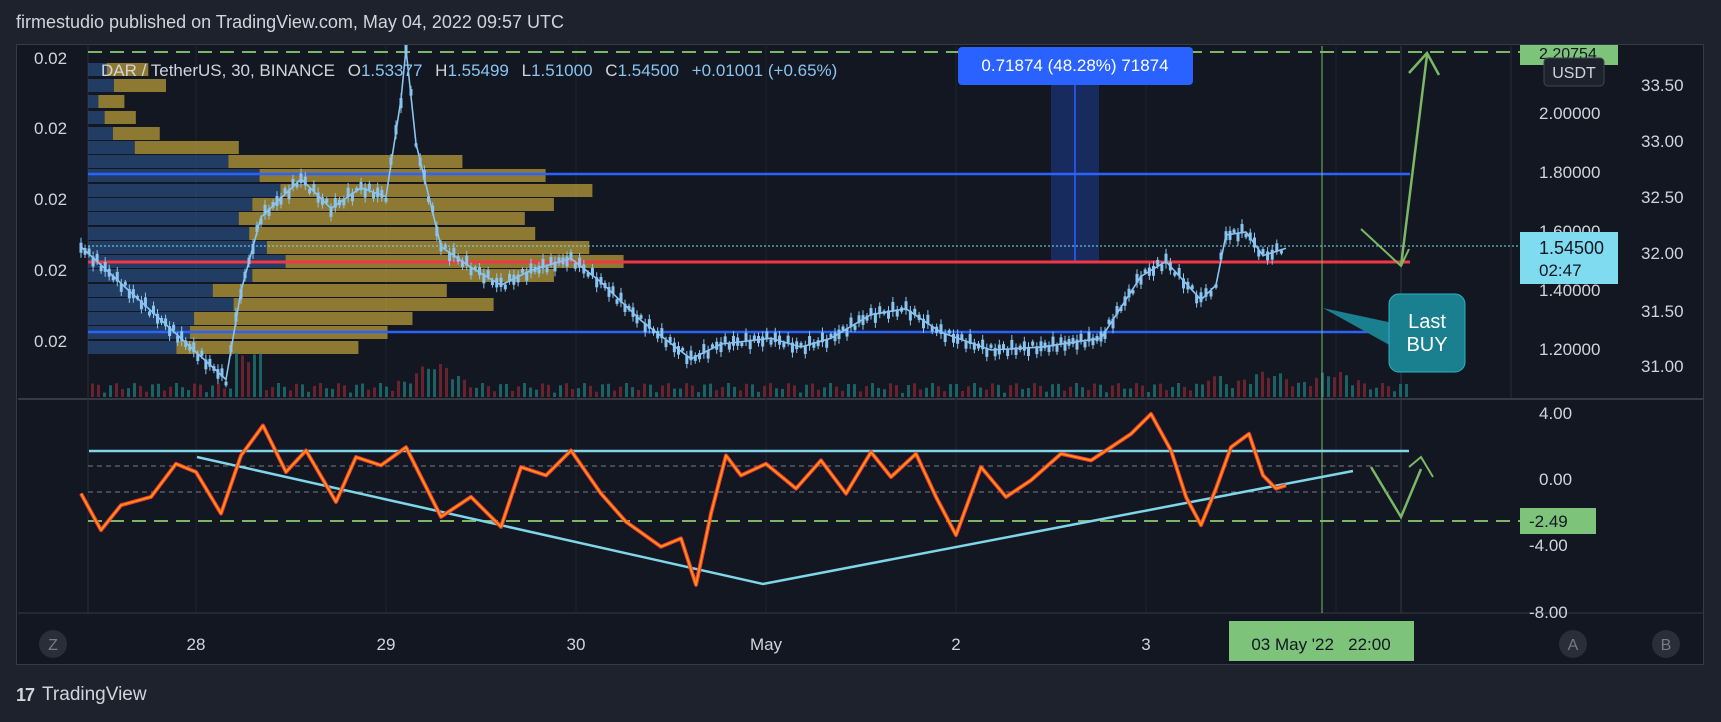 Image resolution: width=1721 pixels, height=722 pixels. Describe the element at coordinates (1074, 65) in the screenshot. I see `measure-label: 0.71874 (48.28%) 71874` at that location.